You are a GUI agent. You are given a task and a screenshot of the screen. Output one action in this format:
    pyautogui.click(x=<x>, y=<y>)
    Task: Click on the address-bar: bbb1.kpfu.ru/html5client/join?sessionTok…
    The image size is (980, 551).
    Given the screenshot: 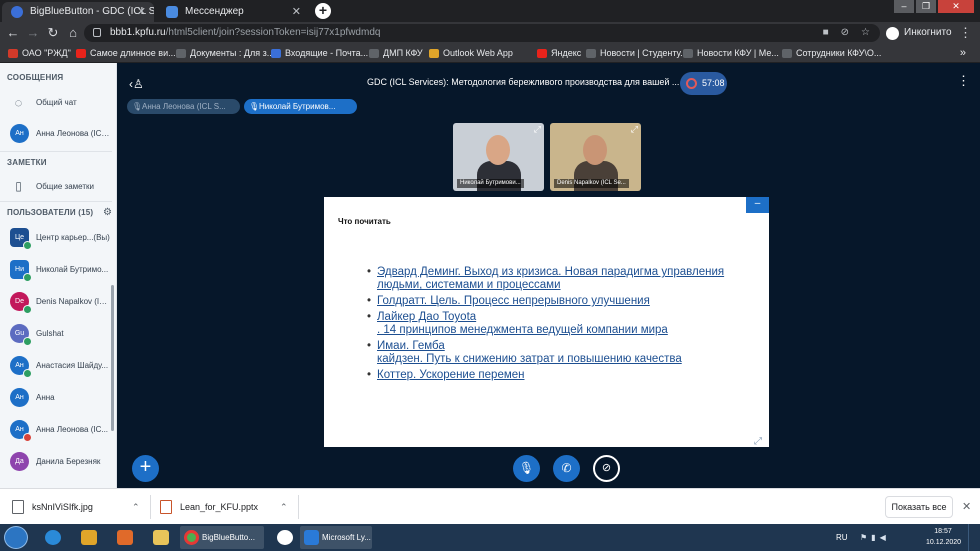 What is the action you would take?
    pyautogui.click(x=482, y=33)
    